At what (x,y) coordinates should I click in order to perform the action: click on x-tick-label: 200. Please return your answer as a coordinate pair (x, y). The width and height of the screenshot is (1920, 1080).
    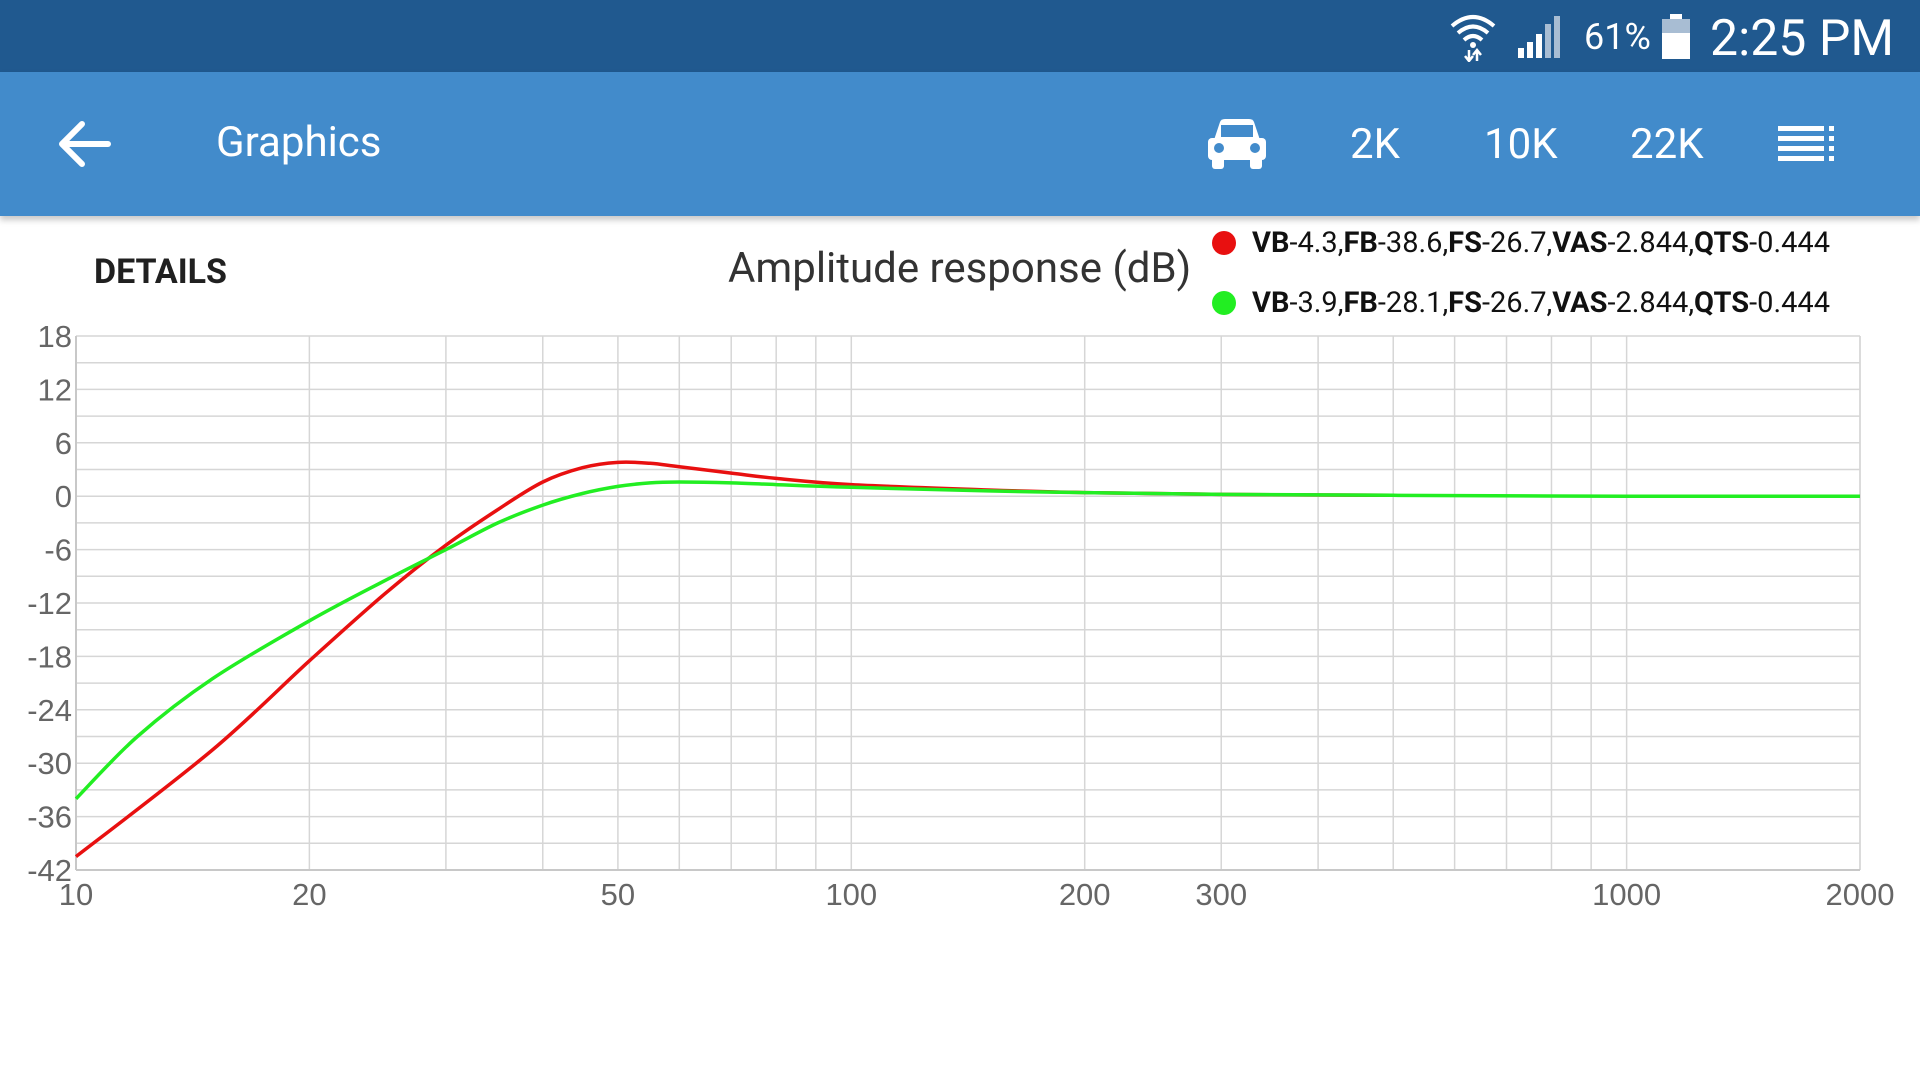
    Looking at the image, I should click on (1085, 894).